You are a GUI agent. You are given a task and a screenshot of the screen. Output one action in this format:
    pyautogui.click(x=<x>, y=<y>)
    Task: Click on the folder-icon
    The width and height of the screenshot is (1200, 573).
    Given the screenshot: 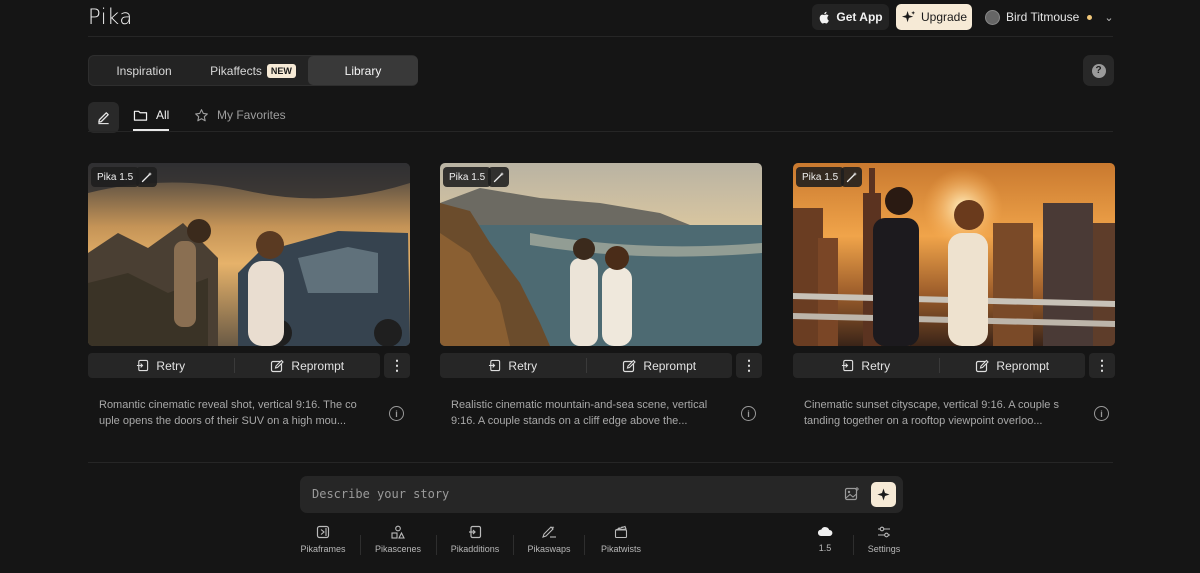 What is the action you would take?
    pyautogui.click(x=140, y=115)
    